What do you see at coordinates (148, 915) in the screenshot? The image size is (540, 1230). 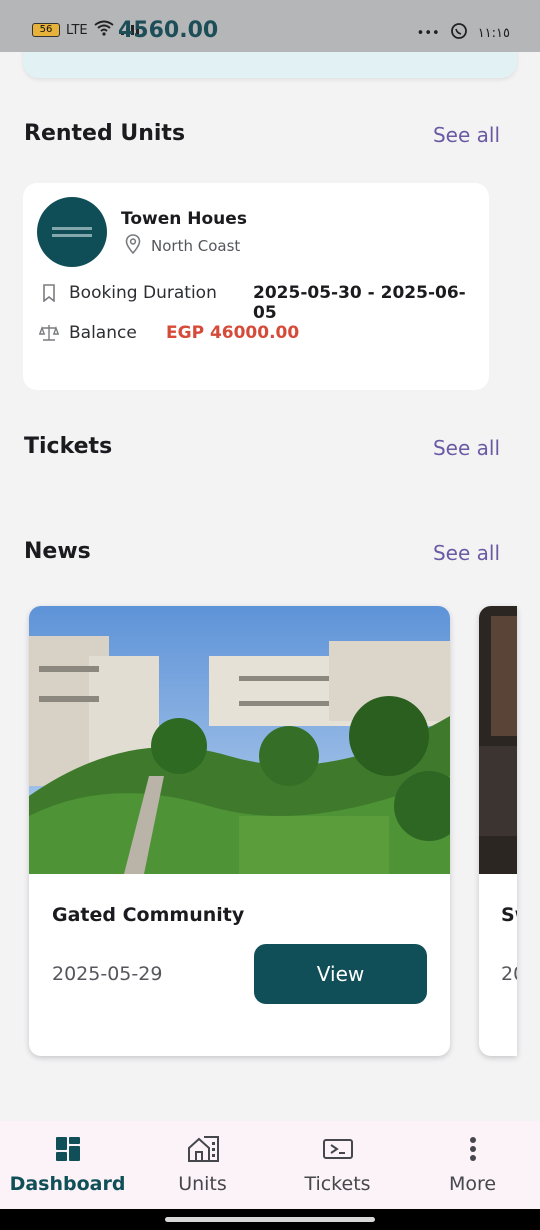 I see `news-item-title: Gated Community` at bounding box center [148, 915].